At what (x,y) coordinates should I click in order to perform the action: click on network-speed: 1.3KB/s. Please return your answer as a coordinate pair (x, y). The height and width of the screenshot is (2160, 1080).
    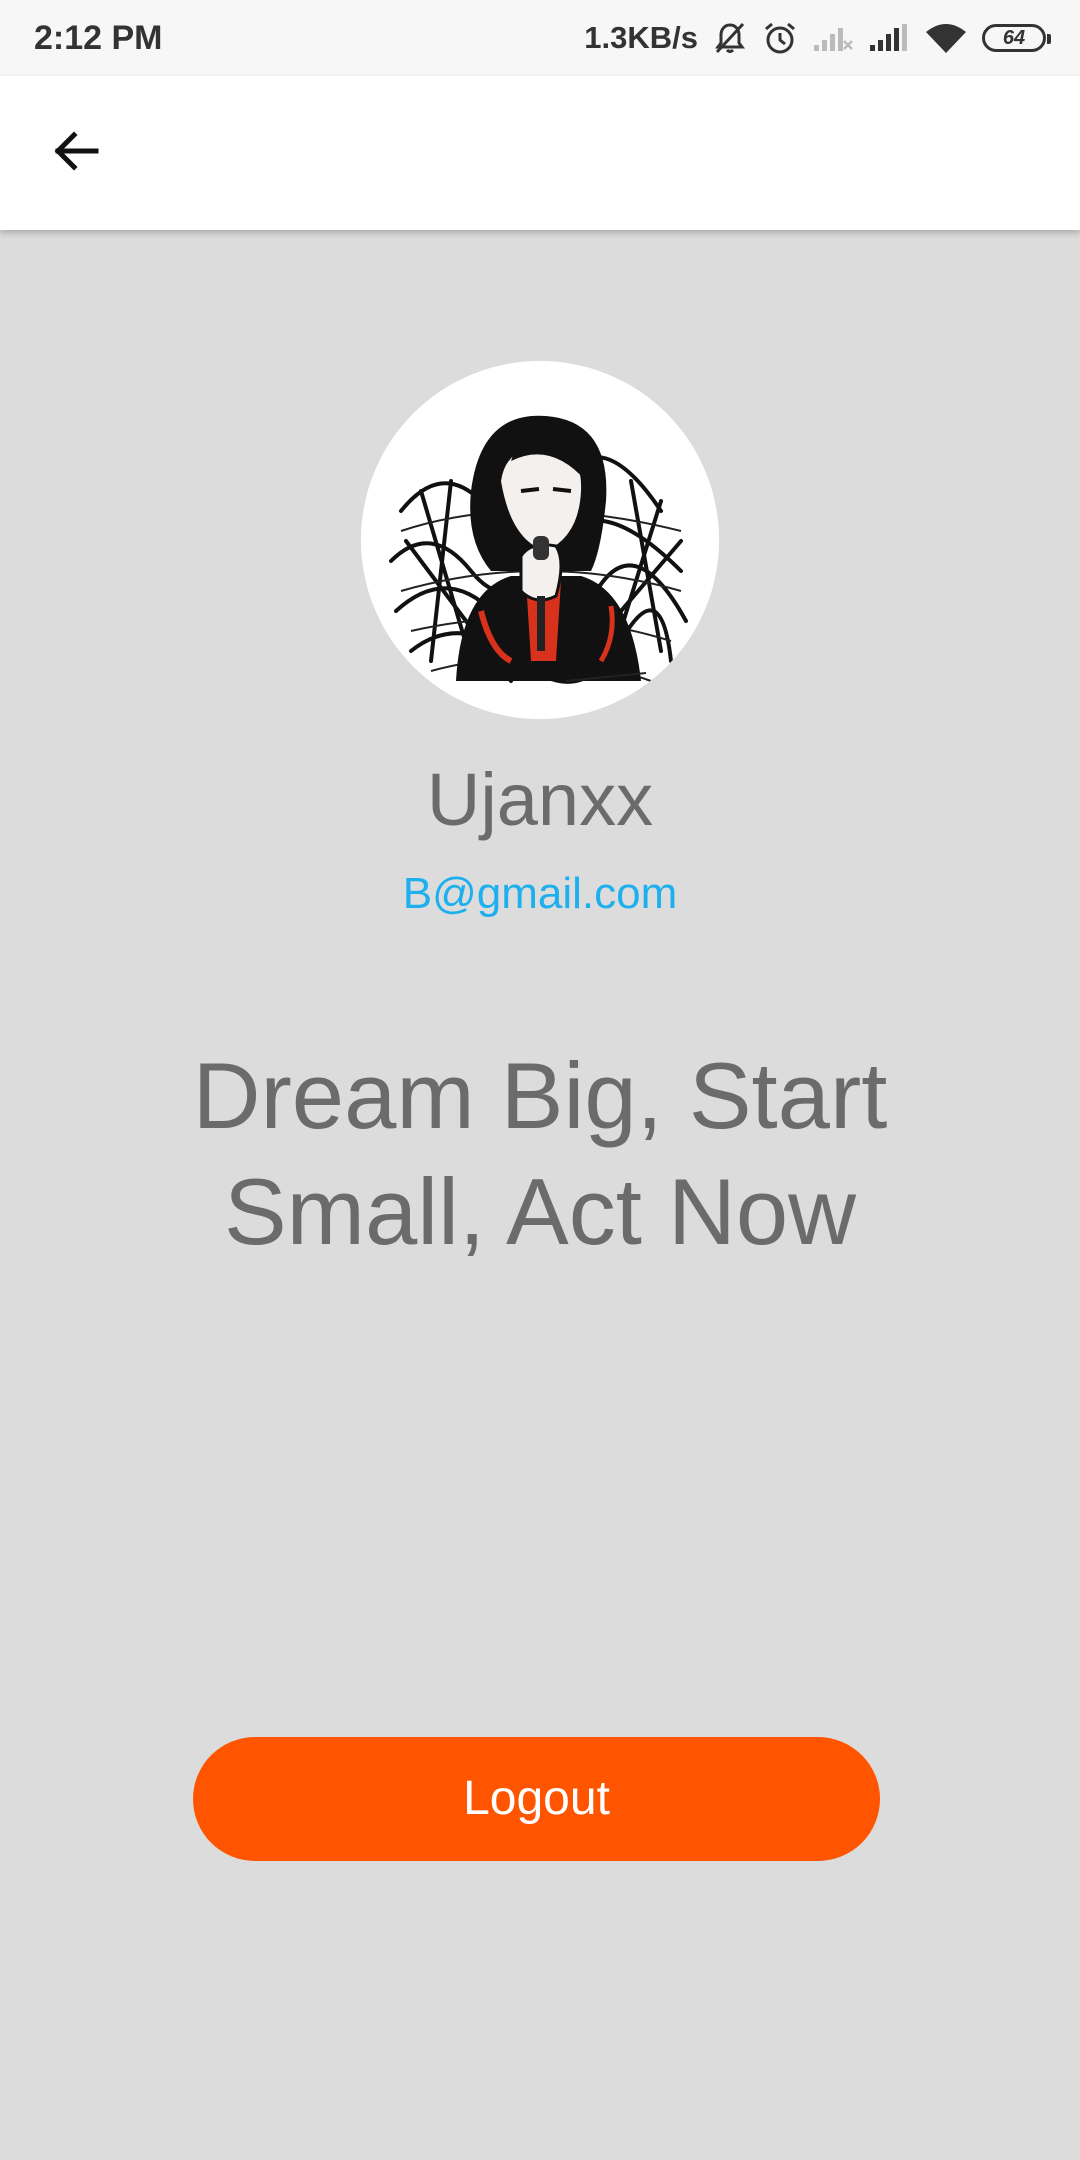
    Looking at the image, I should click on (641, 37).